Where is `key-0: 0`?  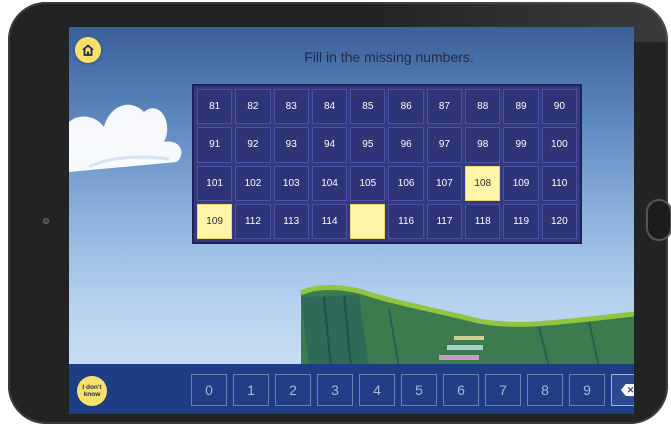 key-0: 0 is located at coordinates (209, 390).